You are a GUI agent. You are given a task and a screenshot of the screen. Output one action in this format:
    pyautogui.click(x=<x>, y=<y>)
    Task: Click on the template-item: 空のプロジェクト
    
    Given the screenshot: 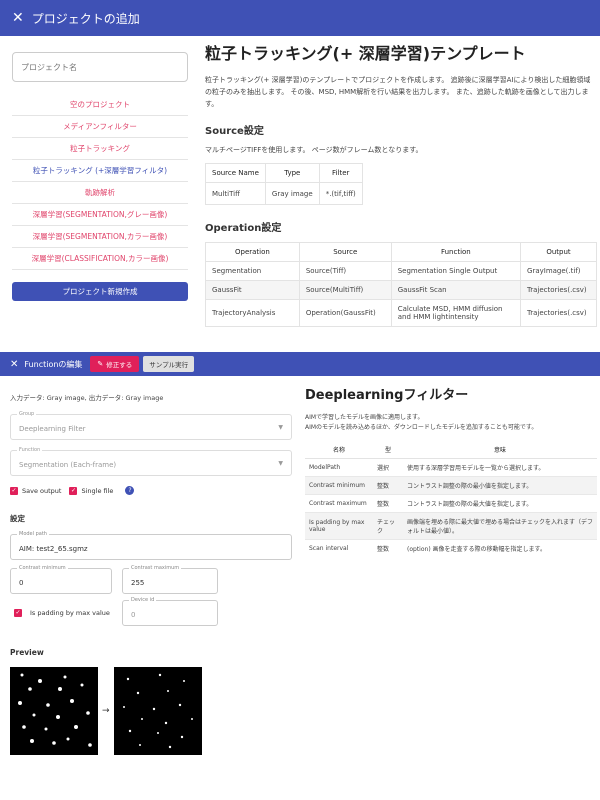 What is the action you would take?
    pyautogui.click(x=100, y=105)
    